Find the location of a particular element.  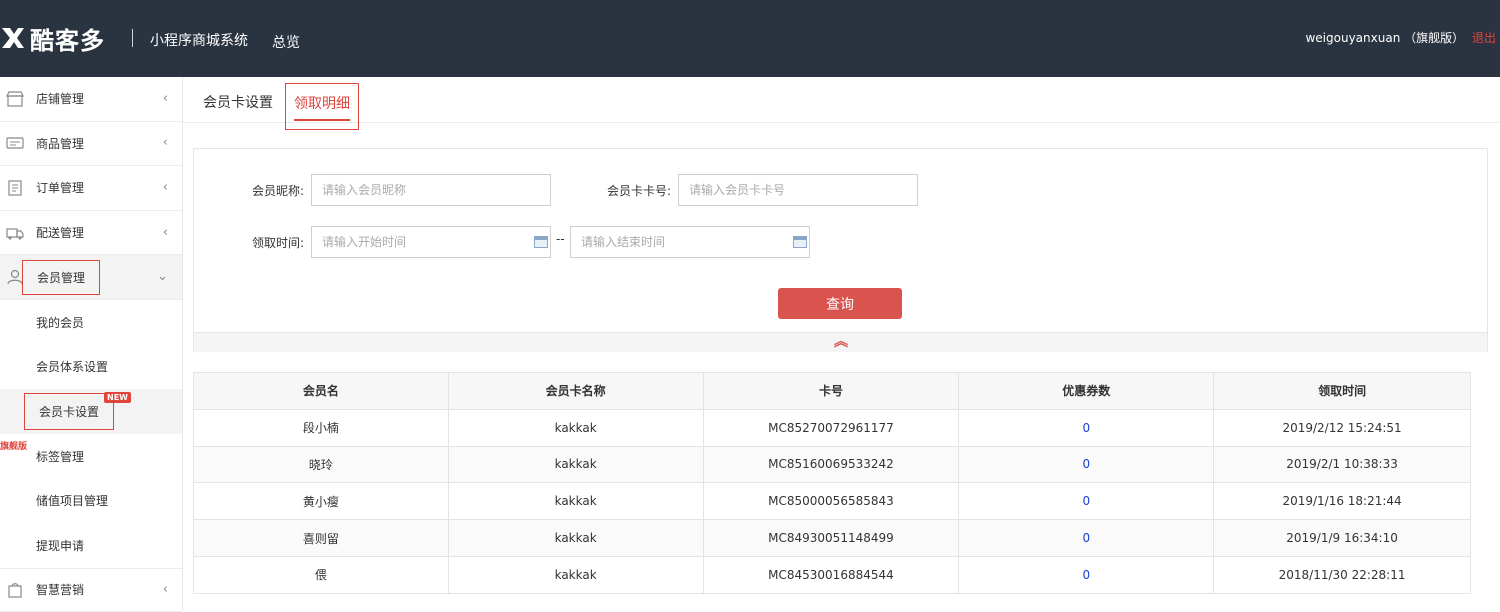

brand-logo: 酷客多 is located at coordinates (52, 38).